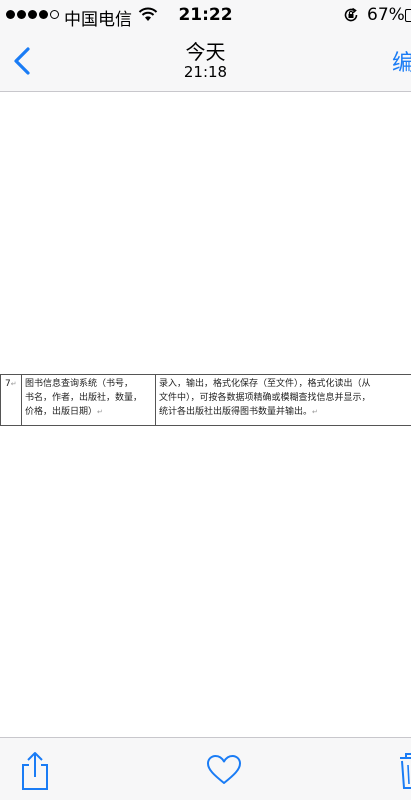  What do you see at coordinates (408, 15) in the screenshot?
I see `battery-icon` at bounding box center [408, 15].